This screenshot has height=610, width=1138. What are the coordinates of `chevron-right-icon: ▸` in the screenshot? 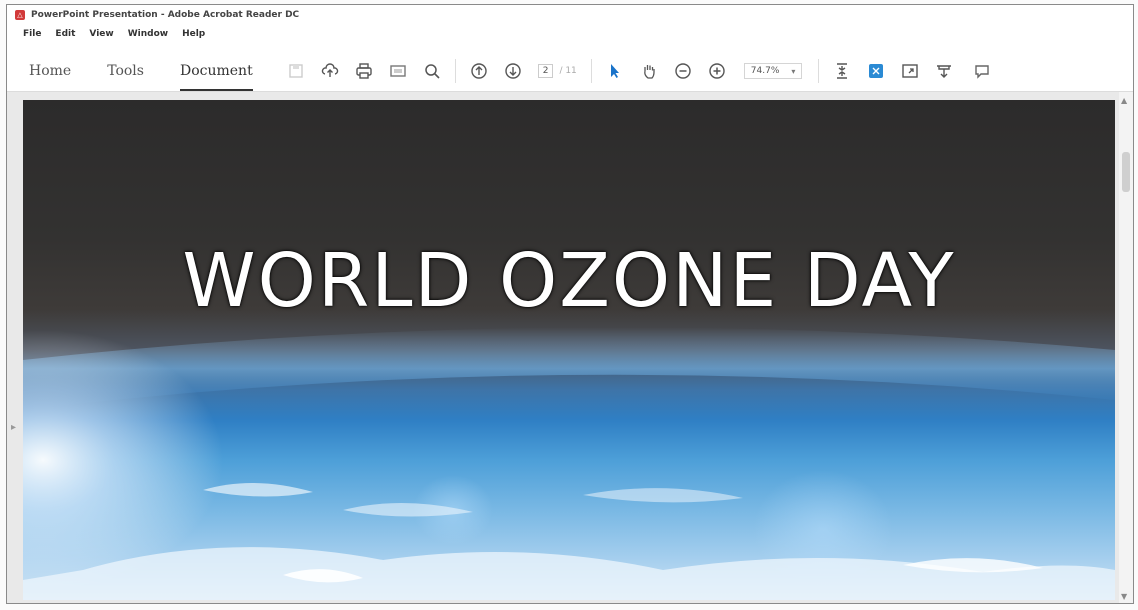 It's located at (13, 427).